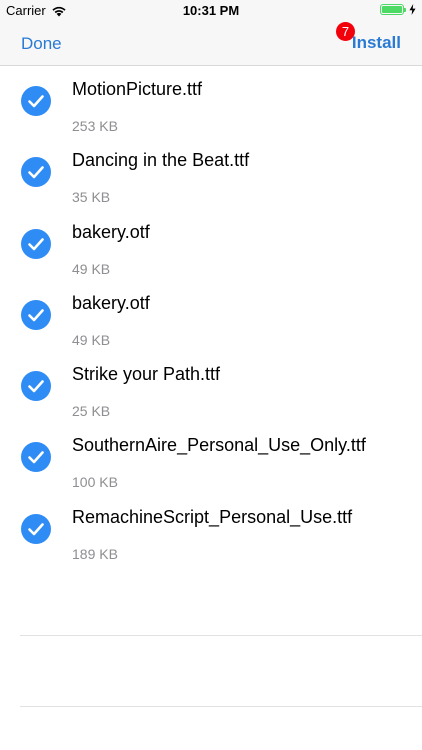 This screenshot has height=750, width=422. I want to click on battery-full-icon, so click(393, 9).